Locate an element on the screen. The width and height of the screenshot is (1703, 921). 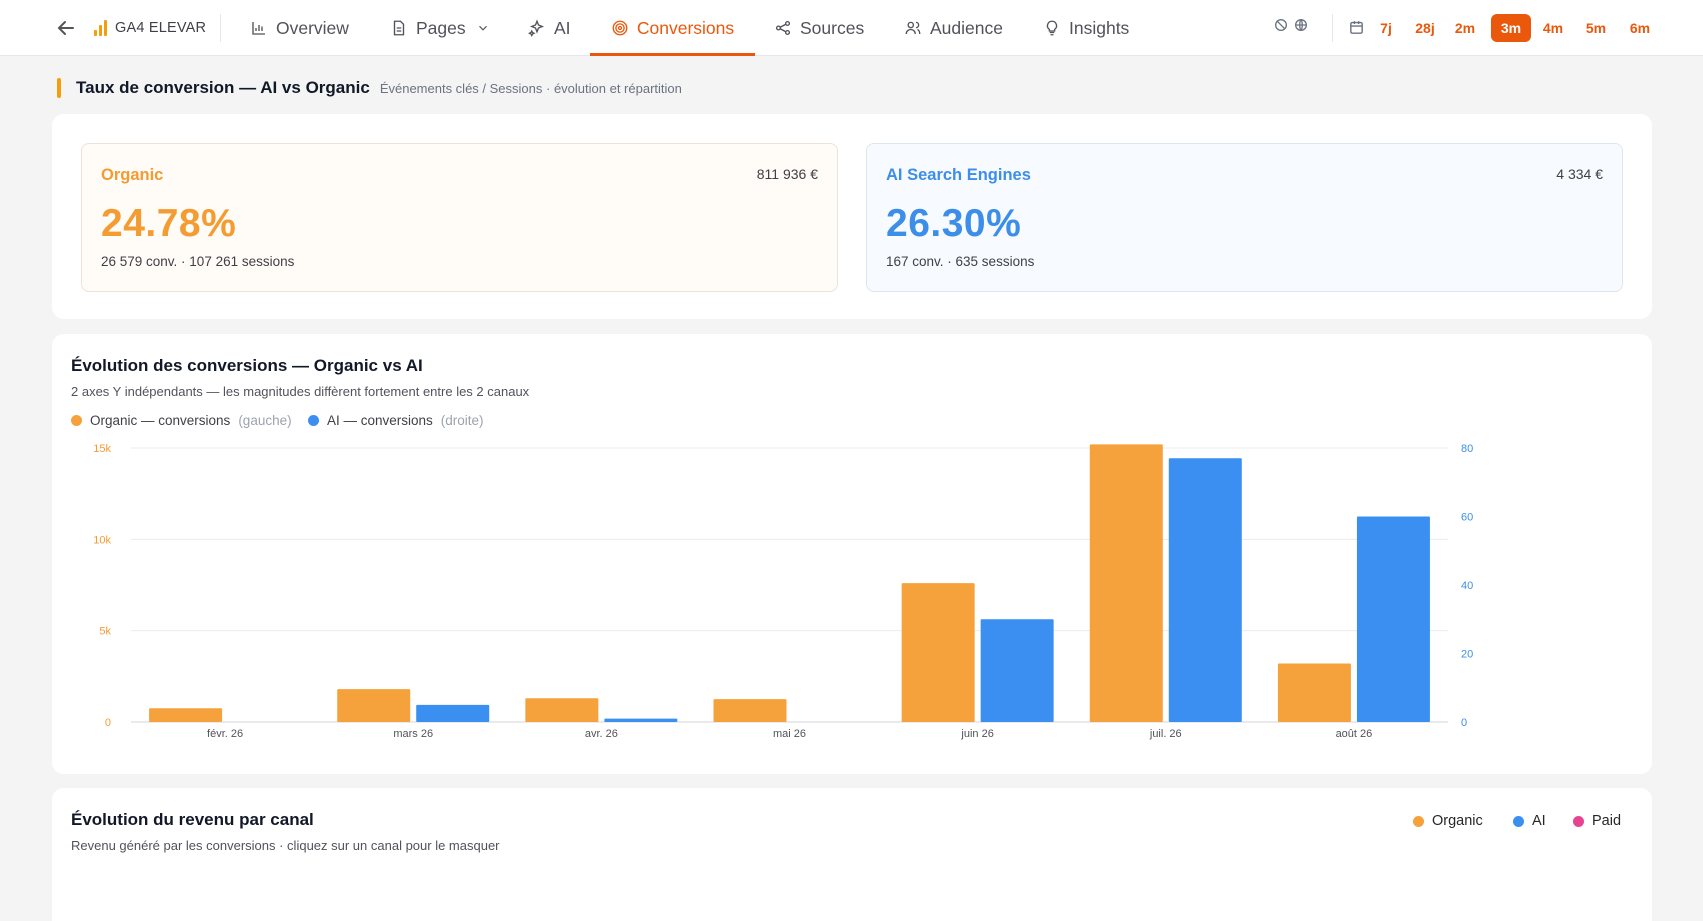
tab-ai: AI is located at coordinates (549, 28).